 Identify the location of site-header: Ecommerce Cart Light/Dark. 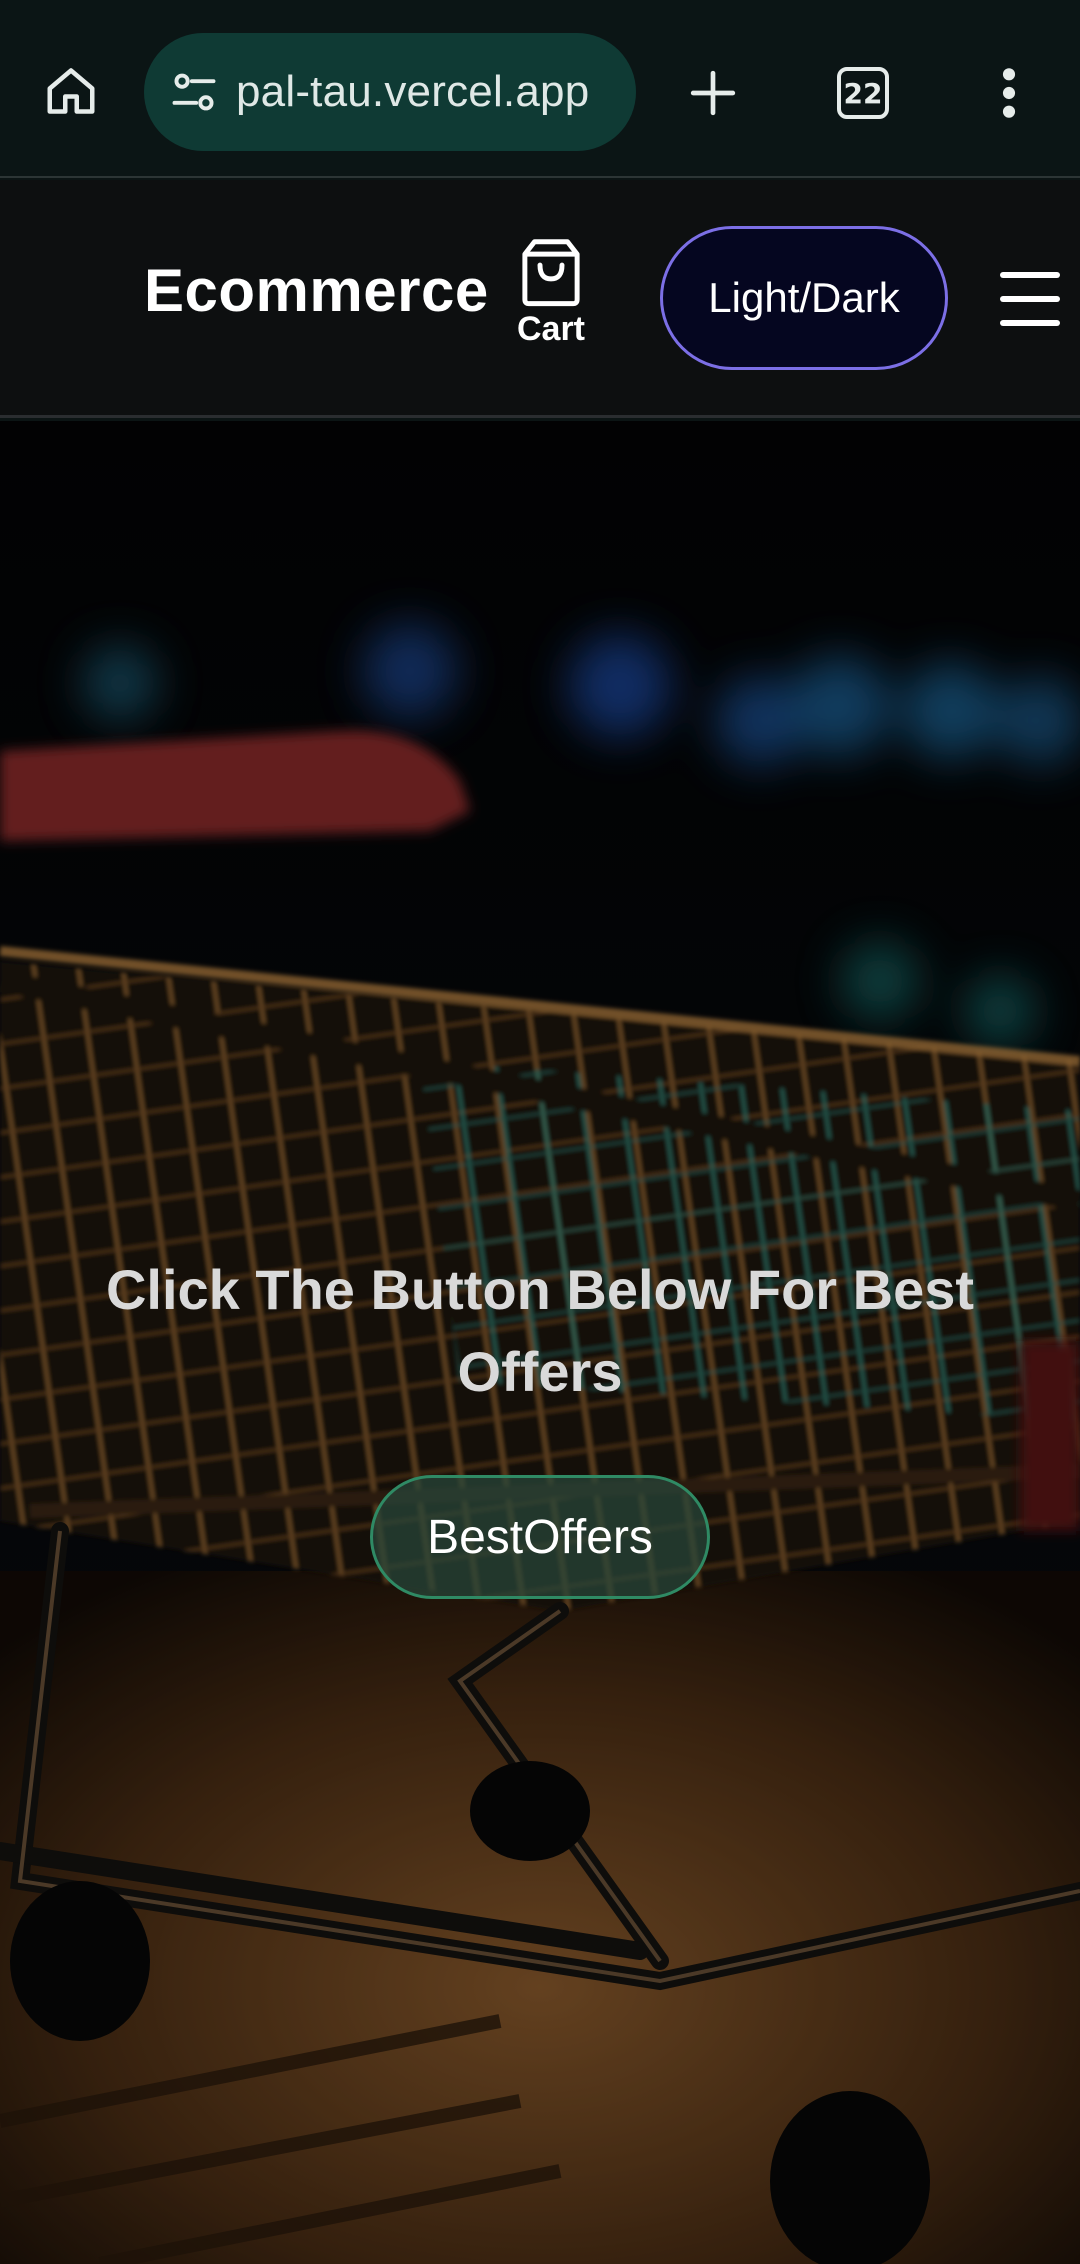
(540, 299).